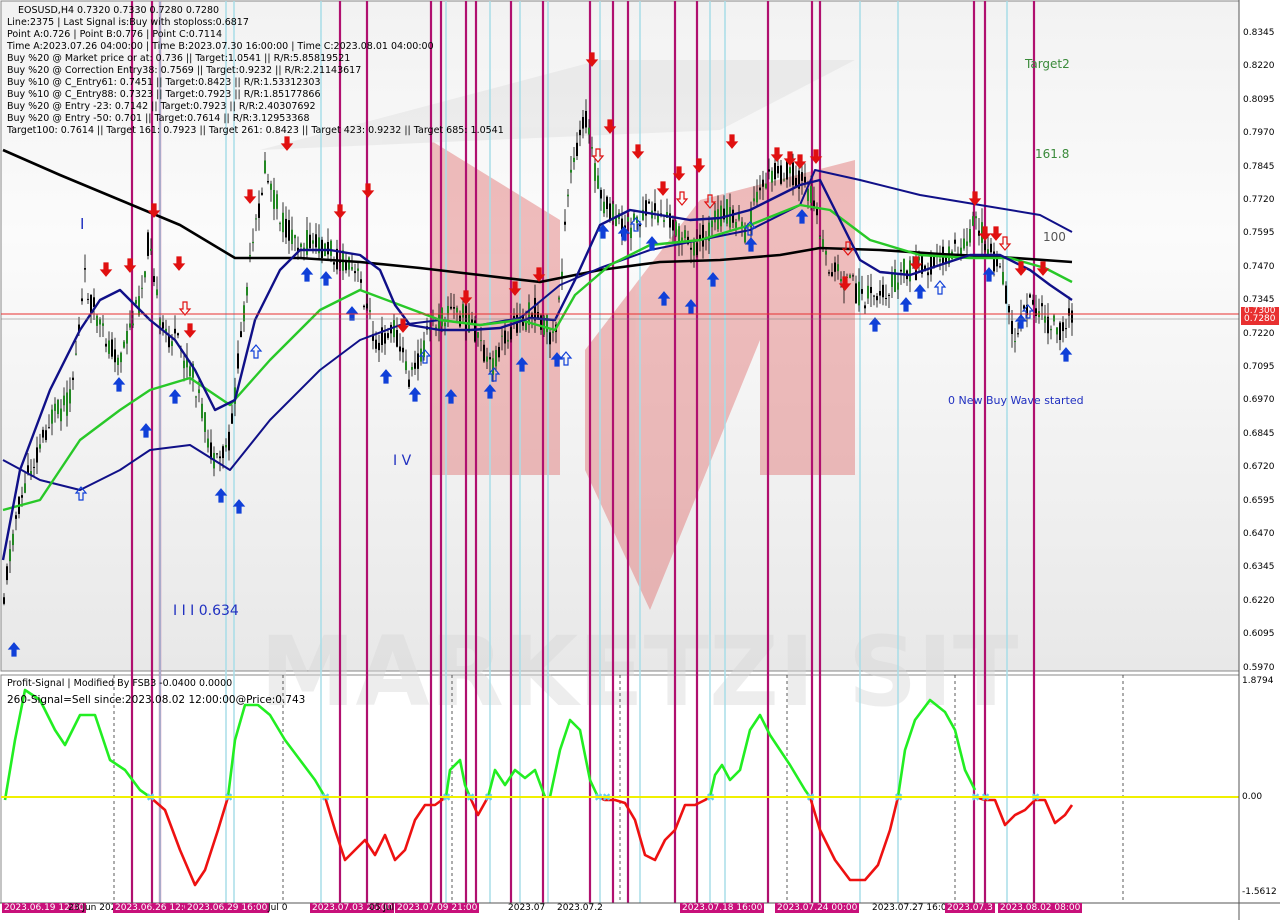  Describe the element at coordinates (1259, 233) in the screenshot. I see `price-tick: 0.7595` at that location.